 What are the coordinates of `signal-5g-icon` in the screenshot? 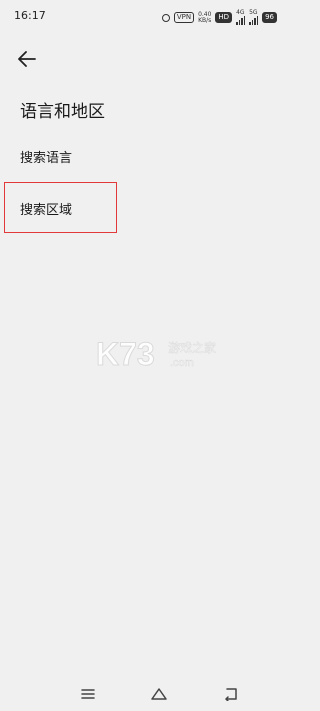 It's located at (254, 20).